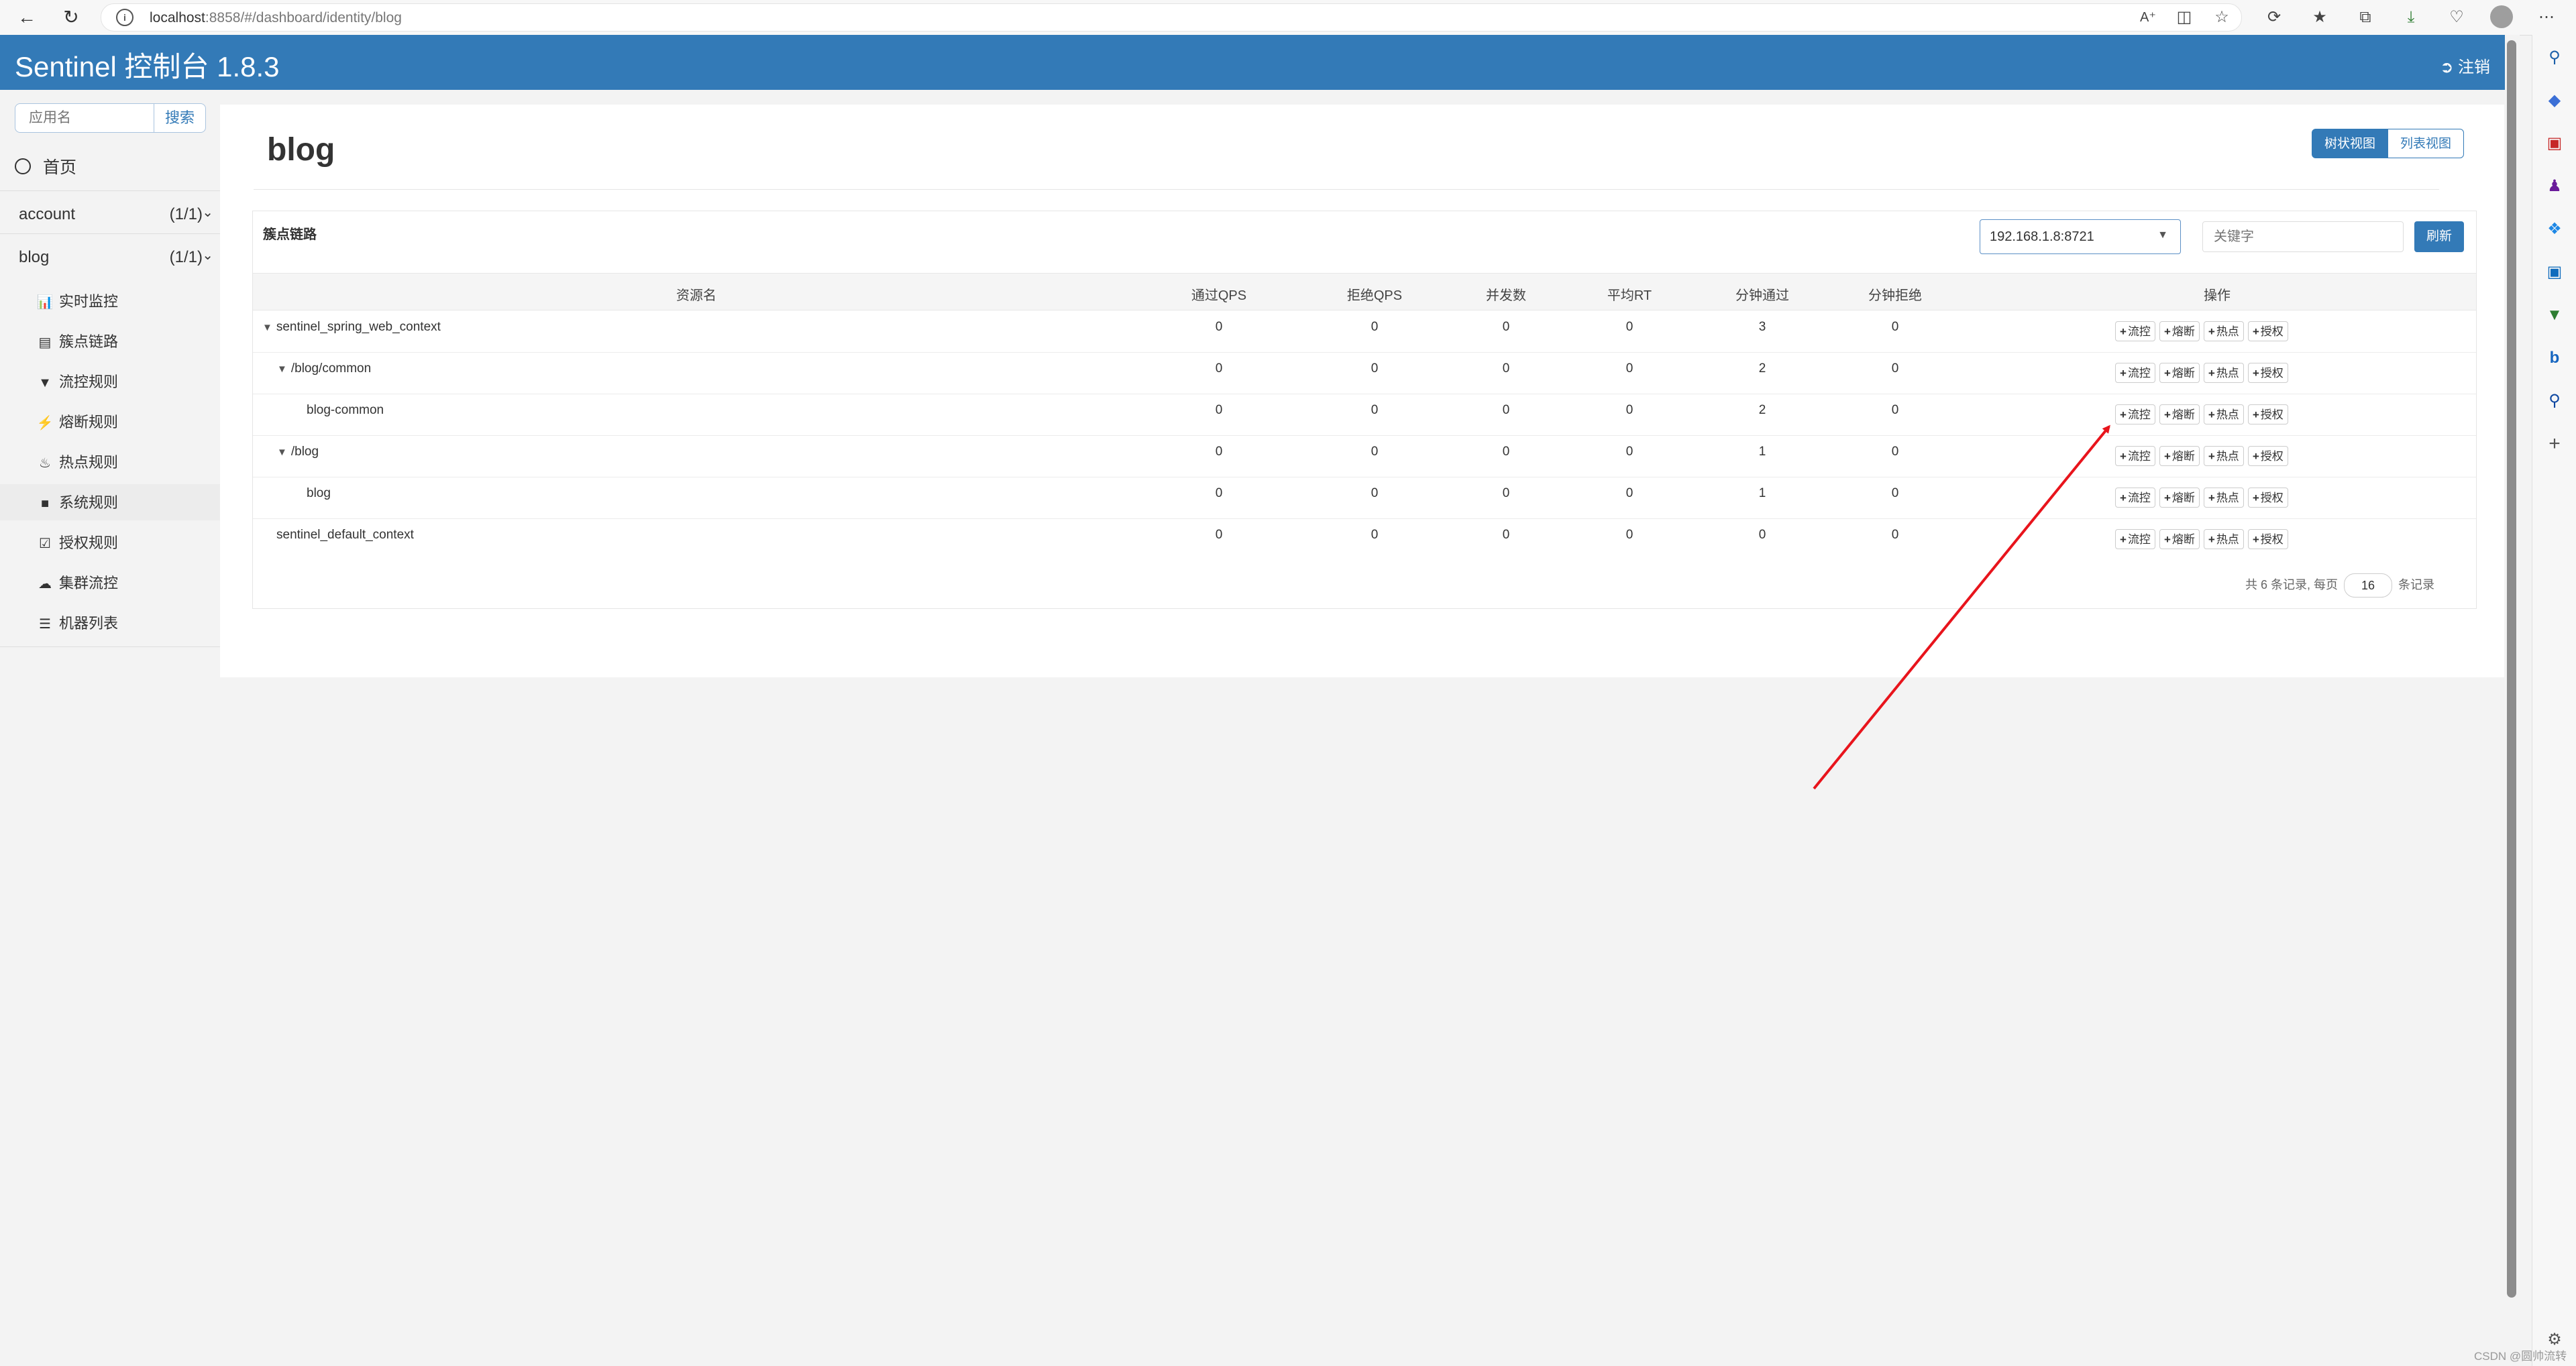 The image size is (2576, 1366). What do you see at coordinates (77, 501) in the screenshot?
I see `sidebar-item-system-rules: ■ 系统规则` at bounding box center [77, 501].